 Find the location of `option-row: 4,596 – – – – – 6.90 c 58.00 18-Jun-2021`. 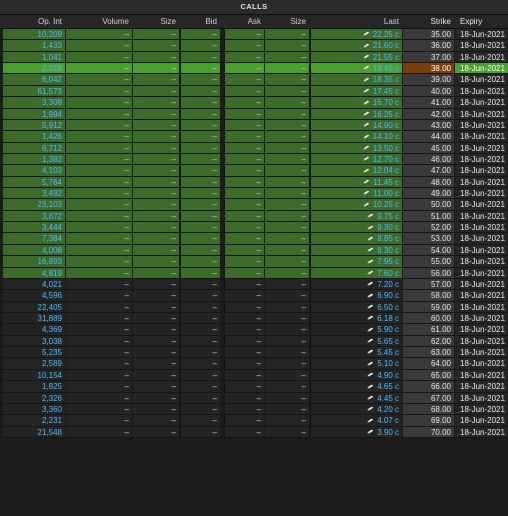

option-row: 4,596 – – – – – 6.90 c 58.00 18-Jun-2021 is located at coordinates (254, 296).